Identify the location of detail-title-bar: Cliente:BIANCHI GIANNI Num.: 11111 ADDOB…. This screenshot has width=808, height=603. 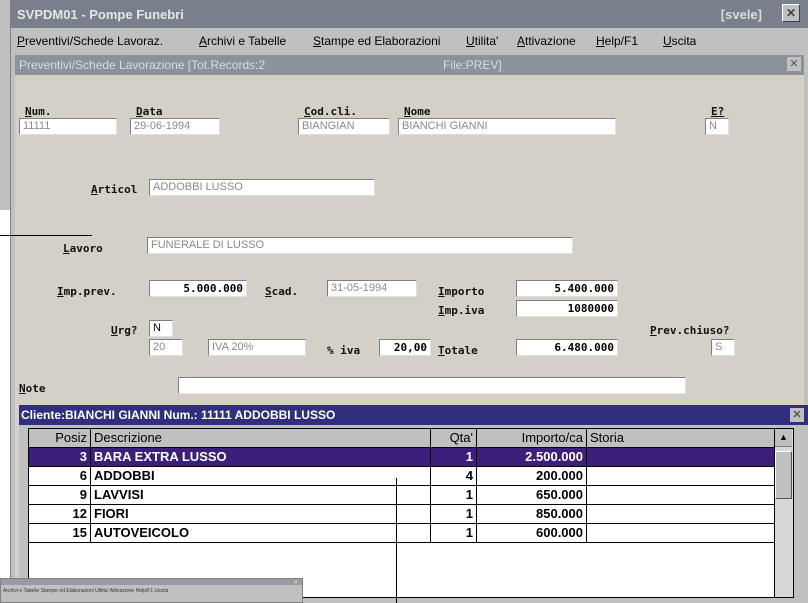
(413, 415).